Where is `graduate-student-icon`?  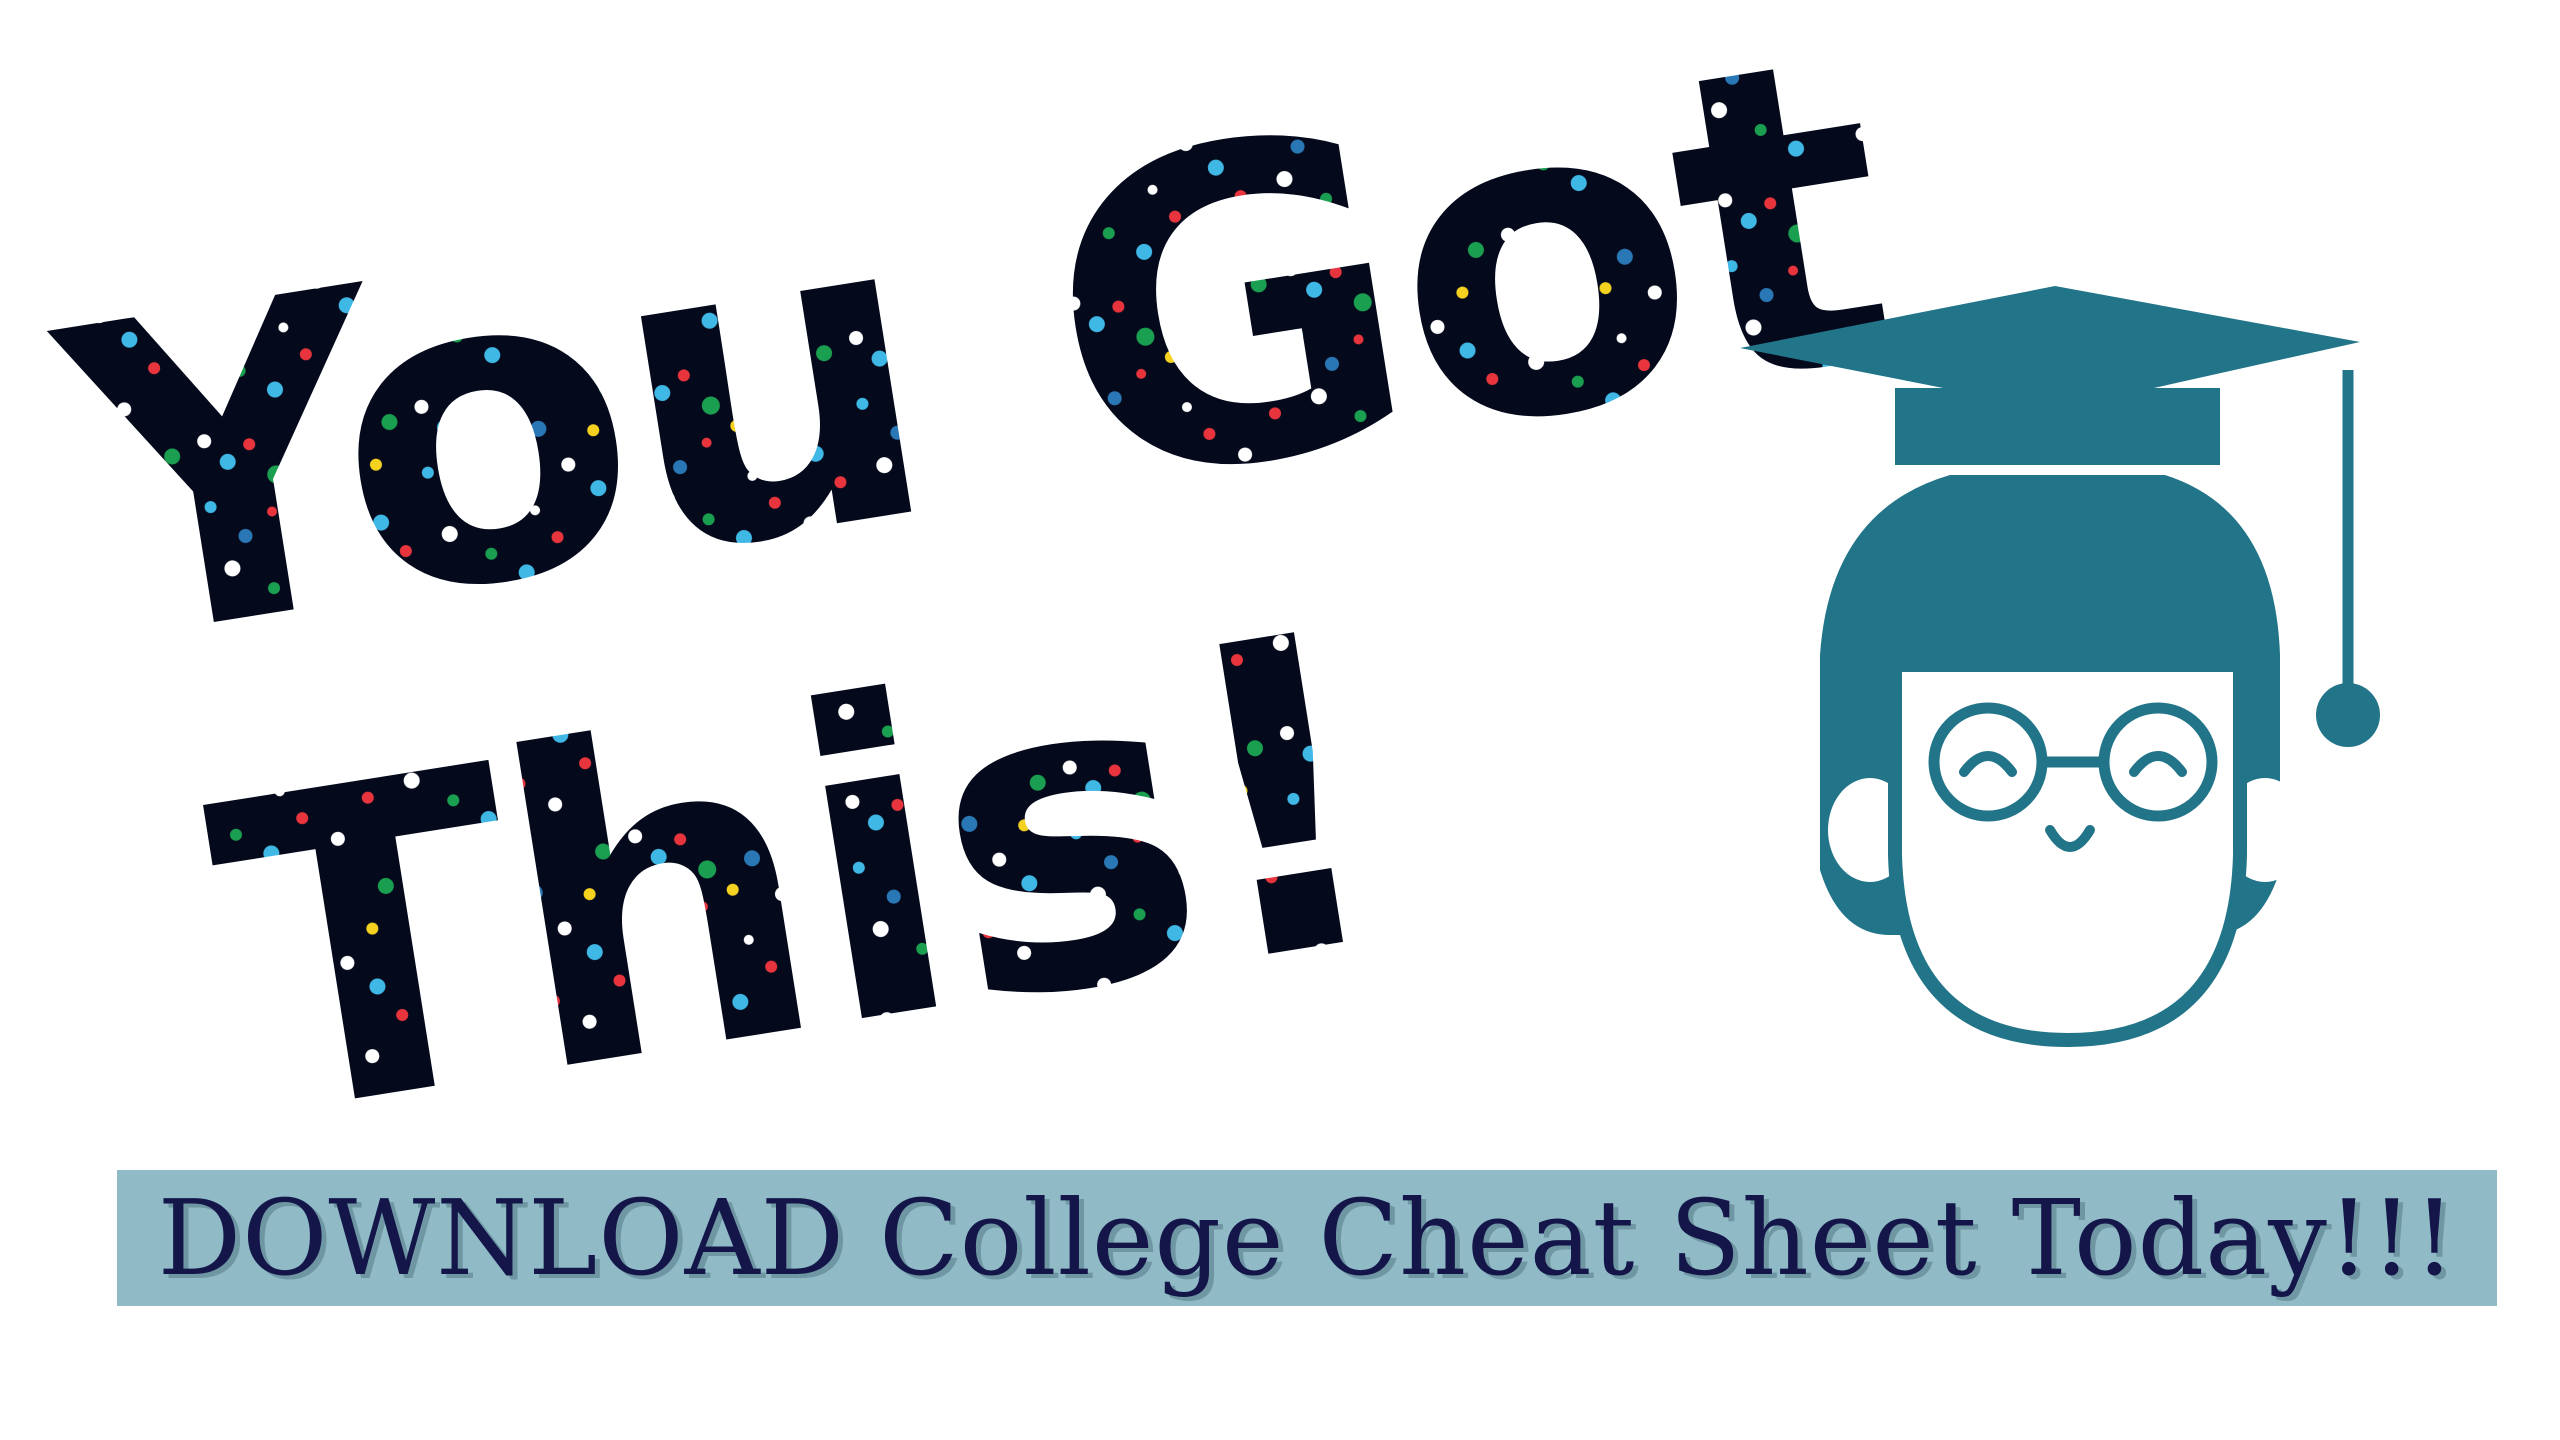
graduate-student-icon is located at coordinates (2060, 667).